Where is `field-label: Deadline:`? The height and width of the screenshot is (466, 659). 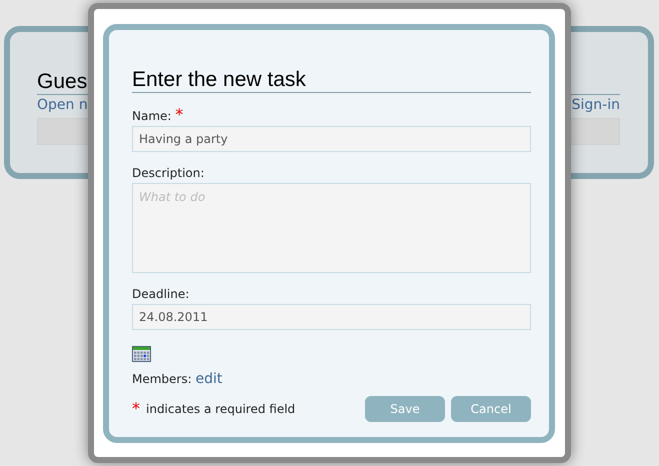 field-label: Deadline: is located at coordinates (161, 294).